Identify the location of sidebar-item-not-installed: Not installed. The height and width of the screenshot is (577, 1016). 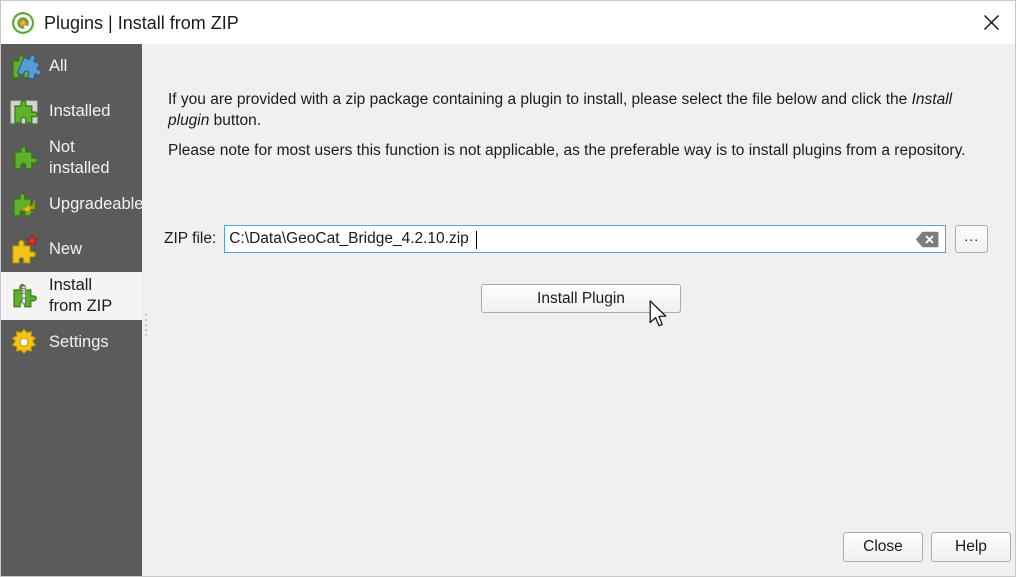
(71, 158).